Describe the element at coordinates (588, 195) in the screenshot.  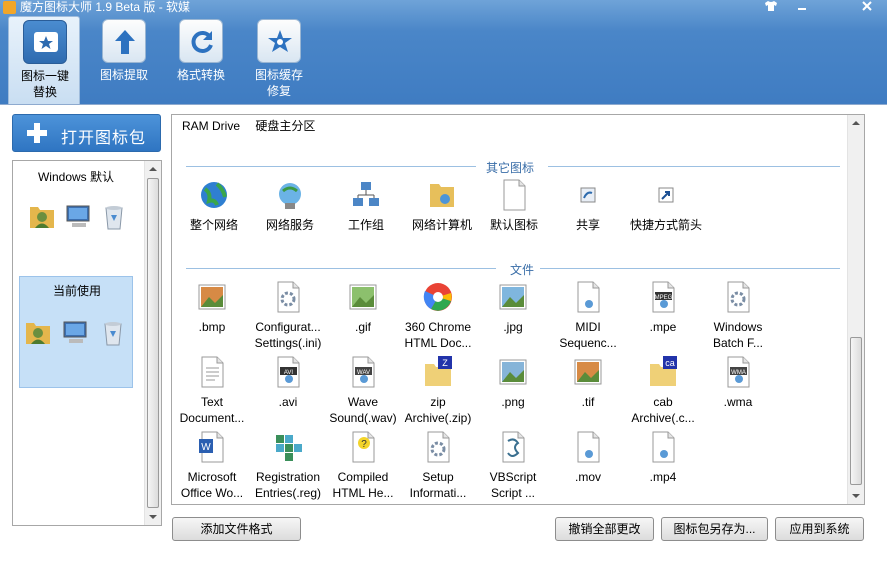
I see `share-icon` at that location.